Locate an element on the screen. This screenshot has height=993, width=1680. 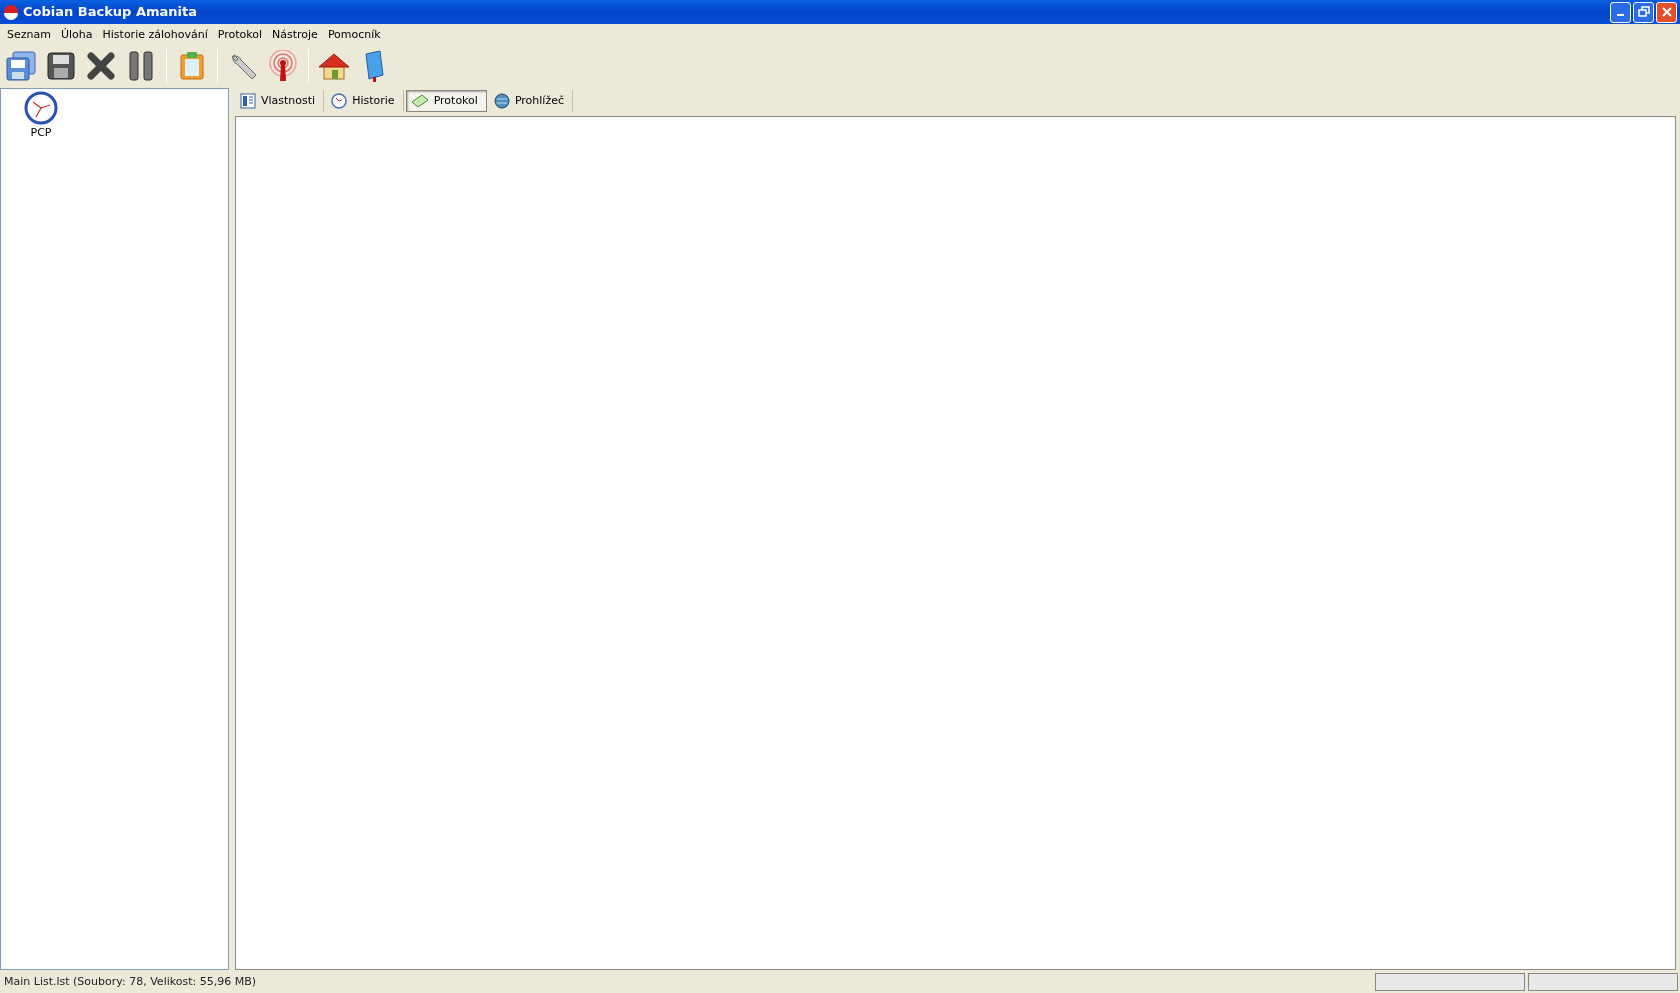
menu-item: Nástroje is located at coordinates (295, 35).